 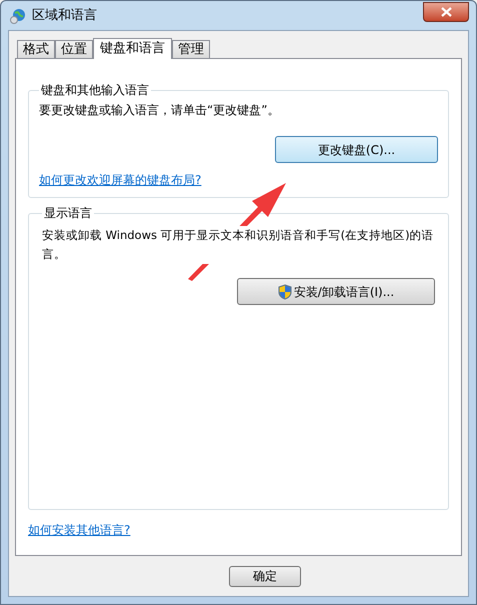 What do you see at coordinates (265, 576) in the screenshot?
I see `ok-button: 确定` at bounding box center [265, 576].